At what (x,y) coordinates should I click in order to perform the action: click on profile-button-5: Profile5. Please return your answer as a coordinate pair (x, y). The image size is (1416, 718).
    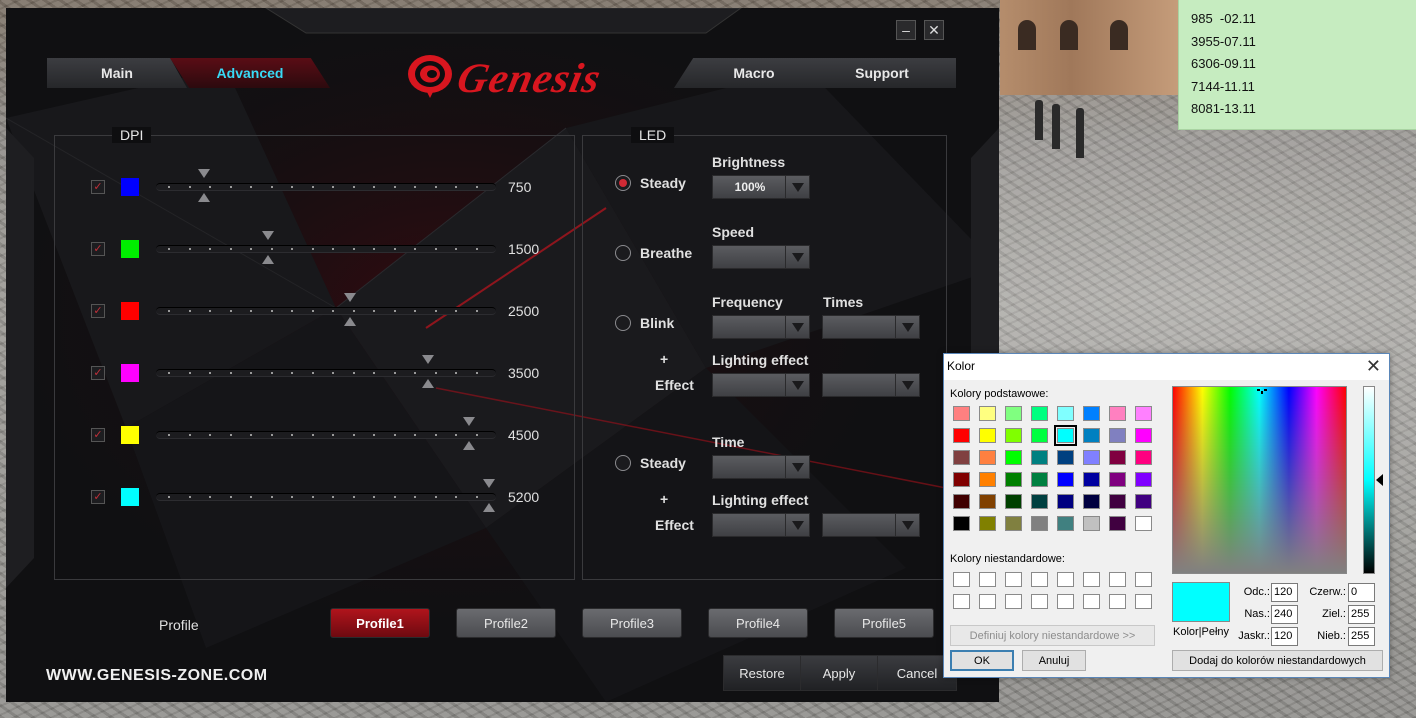
    Looking at the image, I should click on (884, 623).